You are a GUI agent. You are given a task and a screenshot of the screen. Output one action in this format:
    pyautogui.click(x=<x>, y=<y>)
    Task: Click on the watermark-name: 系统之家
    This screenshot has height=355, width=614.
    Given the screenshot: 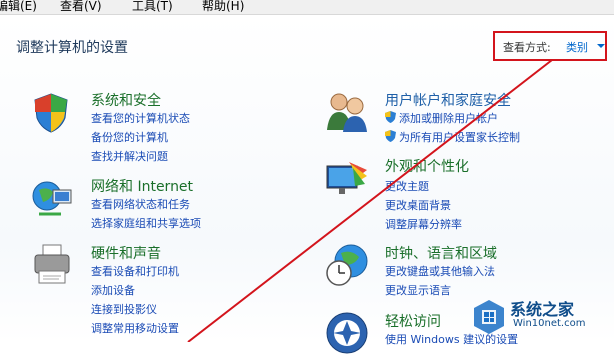 What is the action you would take?
    pyautogui.click(x=542, y=309)
    